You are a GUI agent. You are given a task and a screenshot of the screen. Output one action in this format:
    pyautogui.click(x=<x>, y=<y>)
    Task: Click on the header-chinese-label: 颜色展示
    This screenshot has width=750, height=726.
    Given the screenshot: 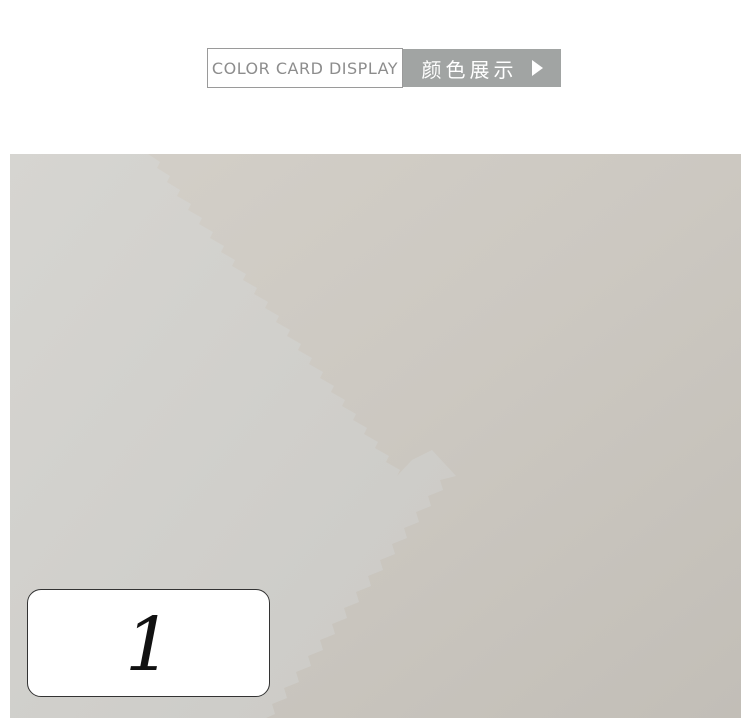 What is the action you would take?
    pyautogui.click(x=469, y=69)
    